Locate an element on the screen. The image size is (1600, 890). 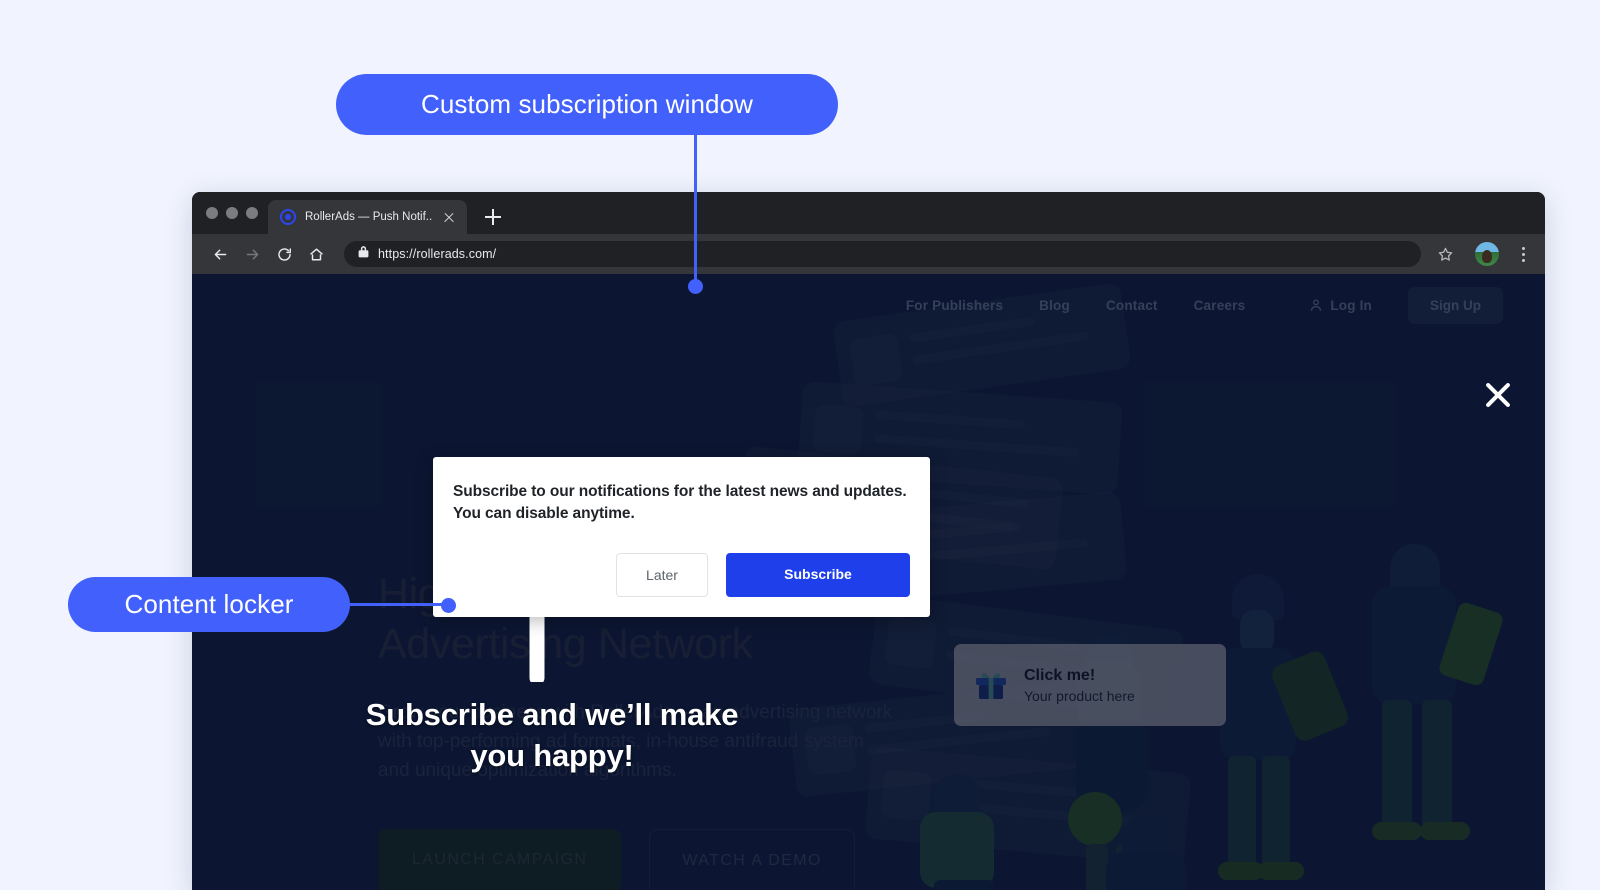
new-tab-button is located at coordinates (493, 217).